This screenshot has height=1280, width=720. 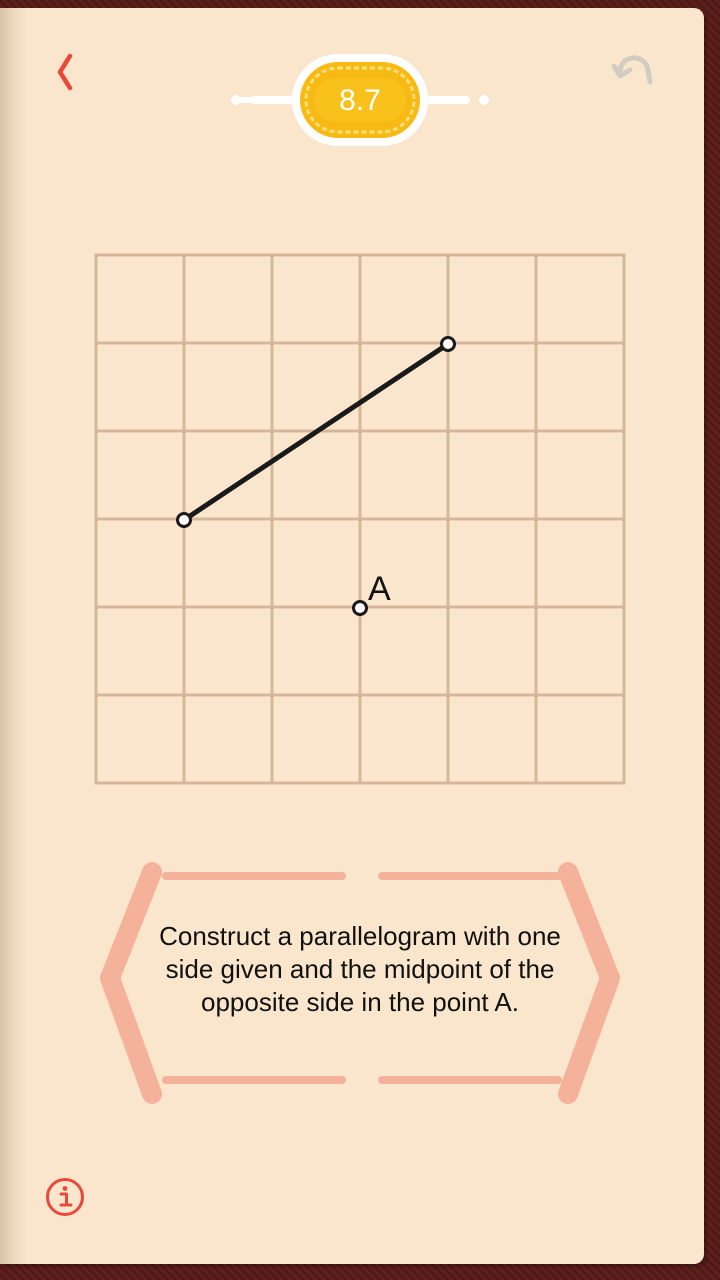 What do you see at coordinates (360, 608) in the screenshot?
I see `point-a` at bounding box center [360, 608].